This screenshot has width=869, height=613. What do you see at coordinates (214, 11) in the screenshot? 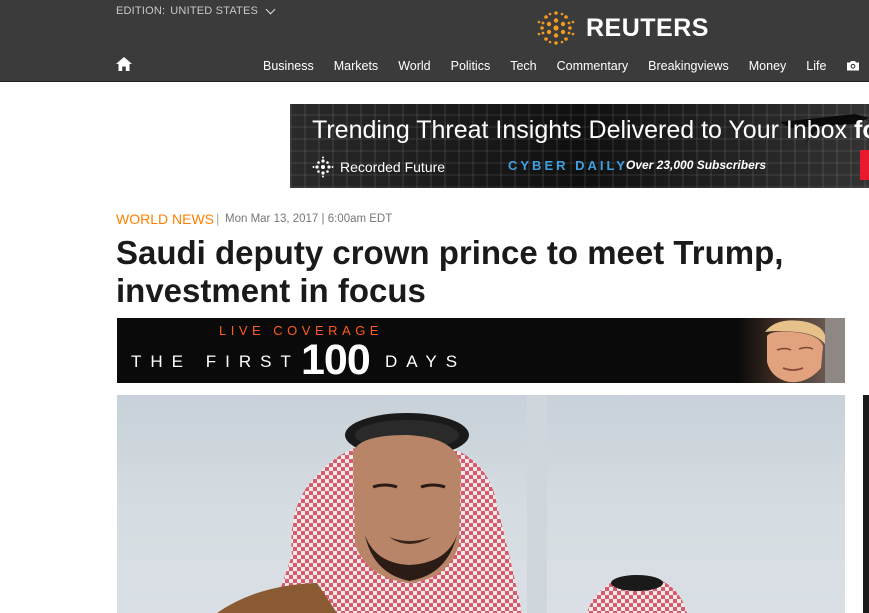
I see `edition-value: UNITED STATES` at bounding box center [214, 11].